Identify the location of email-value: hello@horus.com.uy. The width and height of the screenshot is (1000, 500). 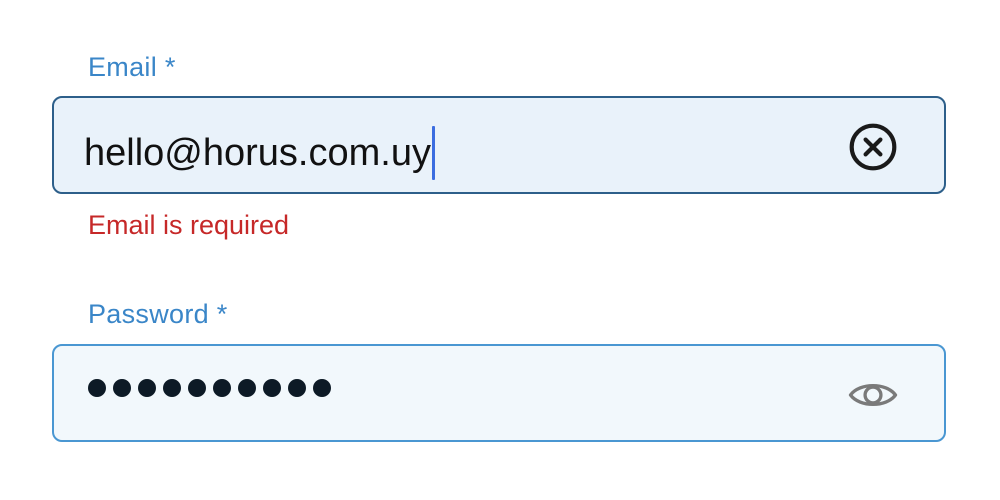
(257, 153).